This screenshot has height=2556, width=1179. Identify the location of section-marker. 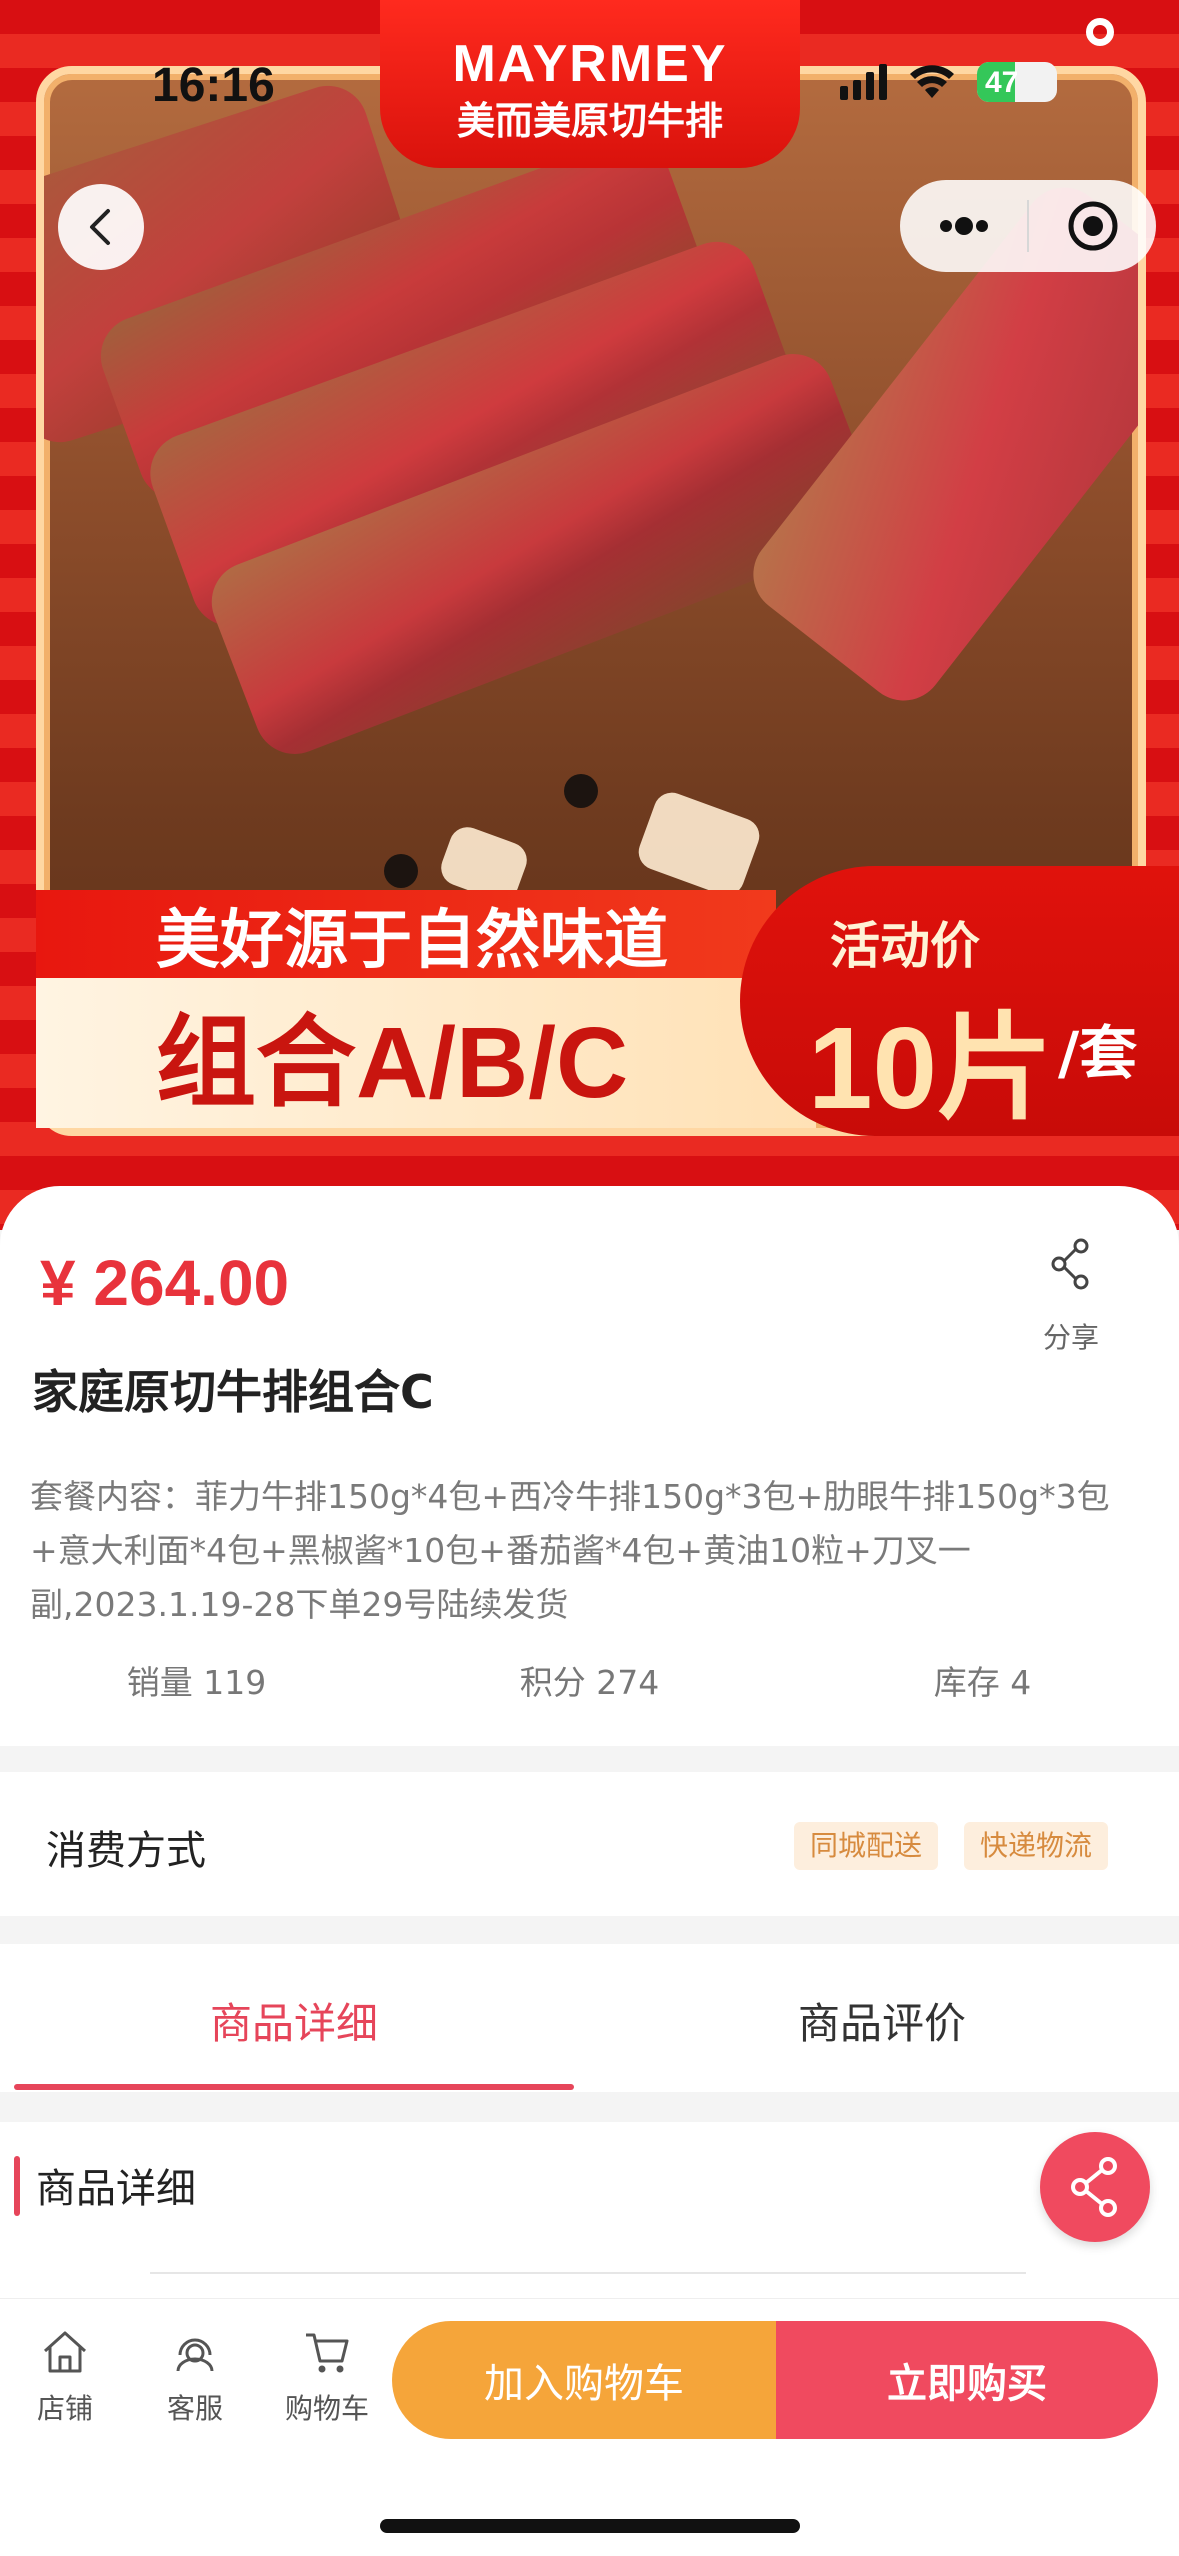
(17, 2186).